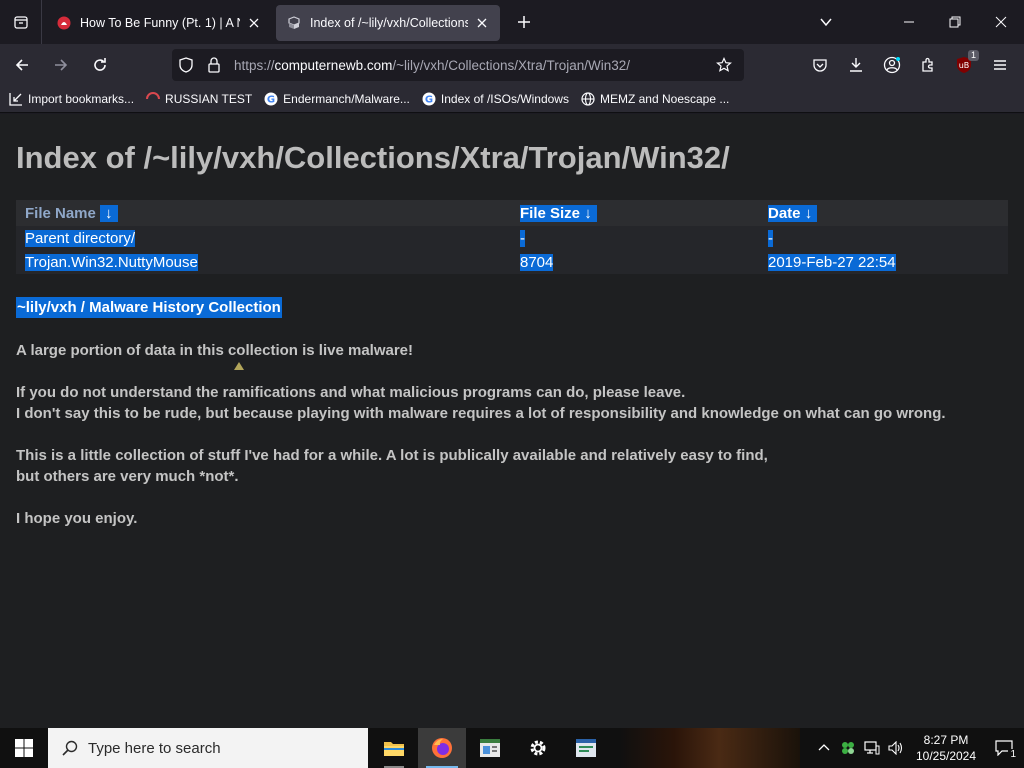  Describe the element at coordinates (111, 262) in the screenshot. I see `file-link: Trojan.Win32.NuttyMouse` at that location.